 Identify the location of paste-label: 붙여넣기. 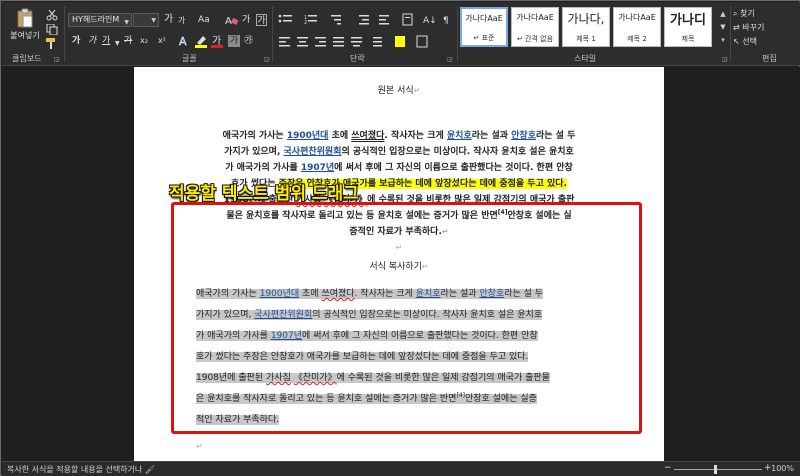
(25, 35).